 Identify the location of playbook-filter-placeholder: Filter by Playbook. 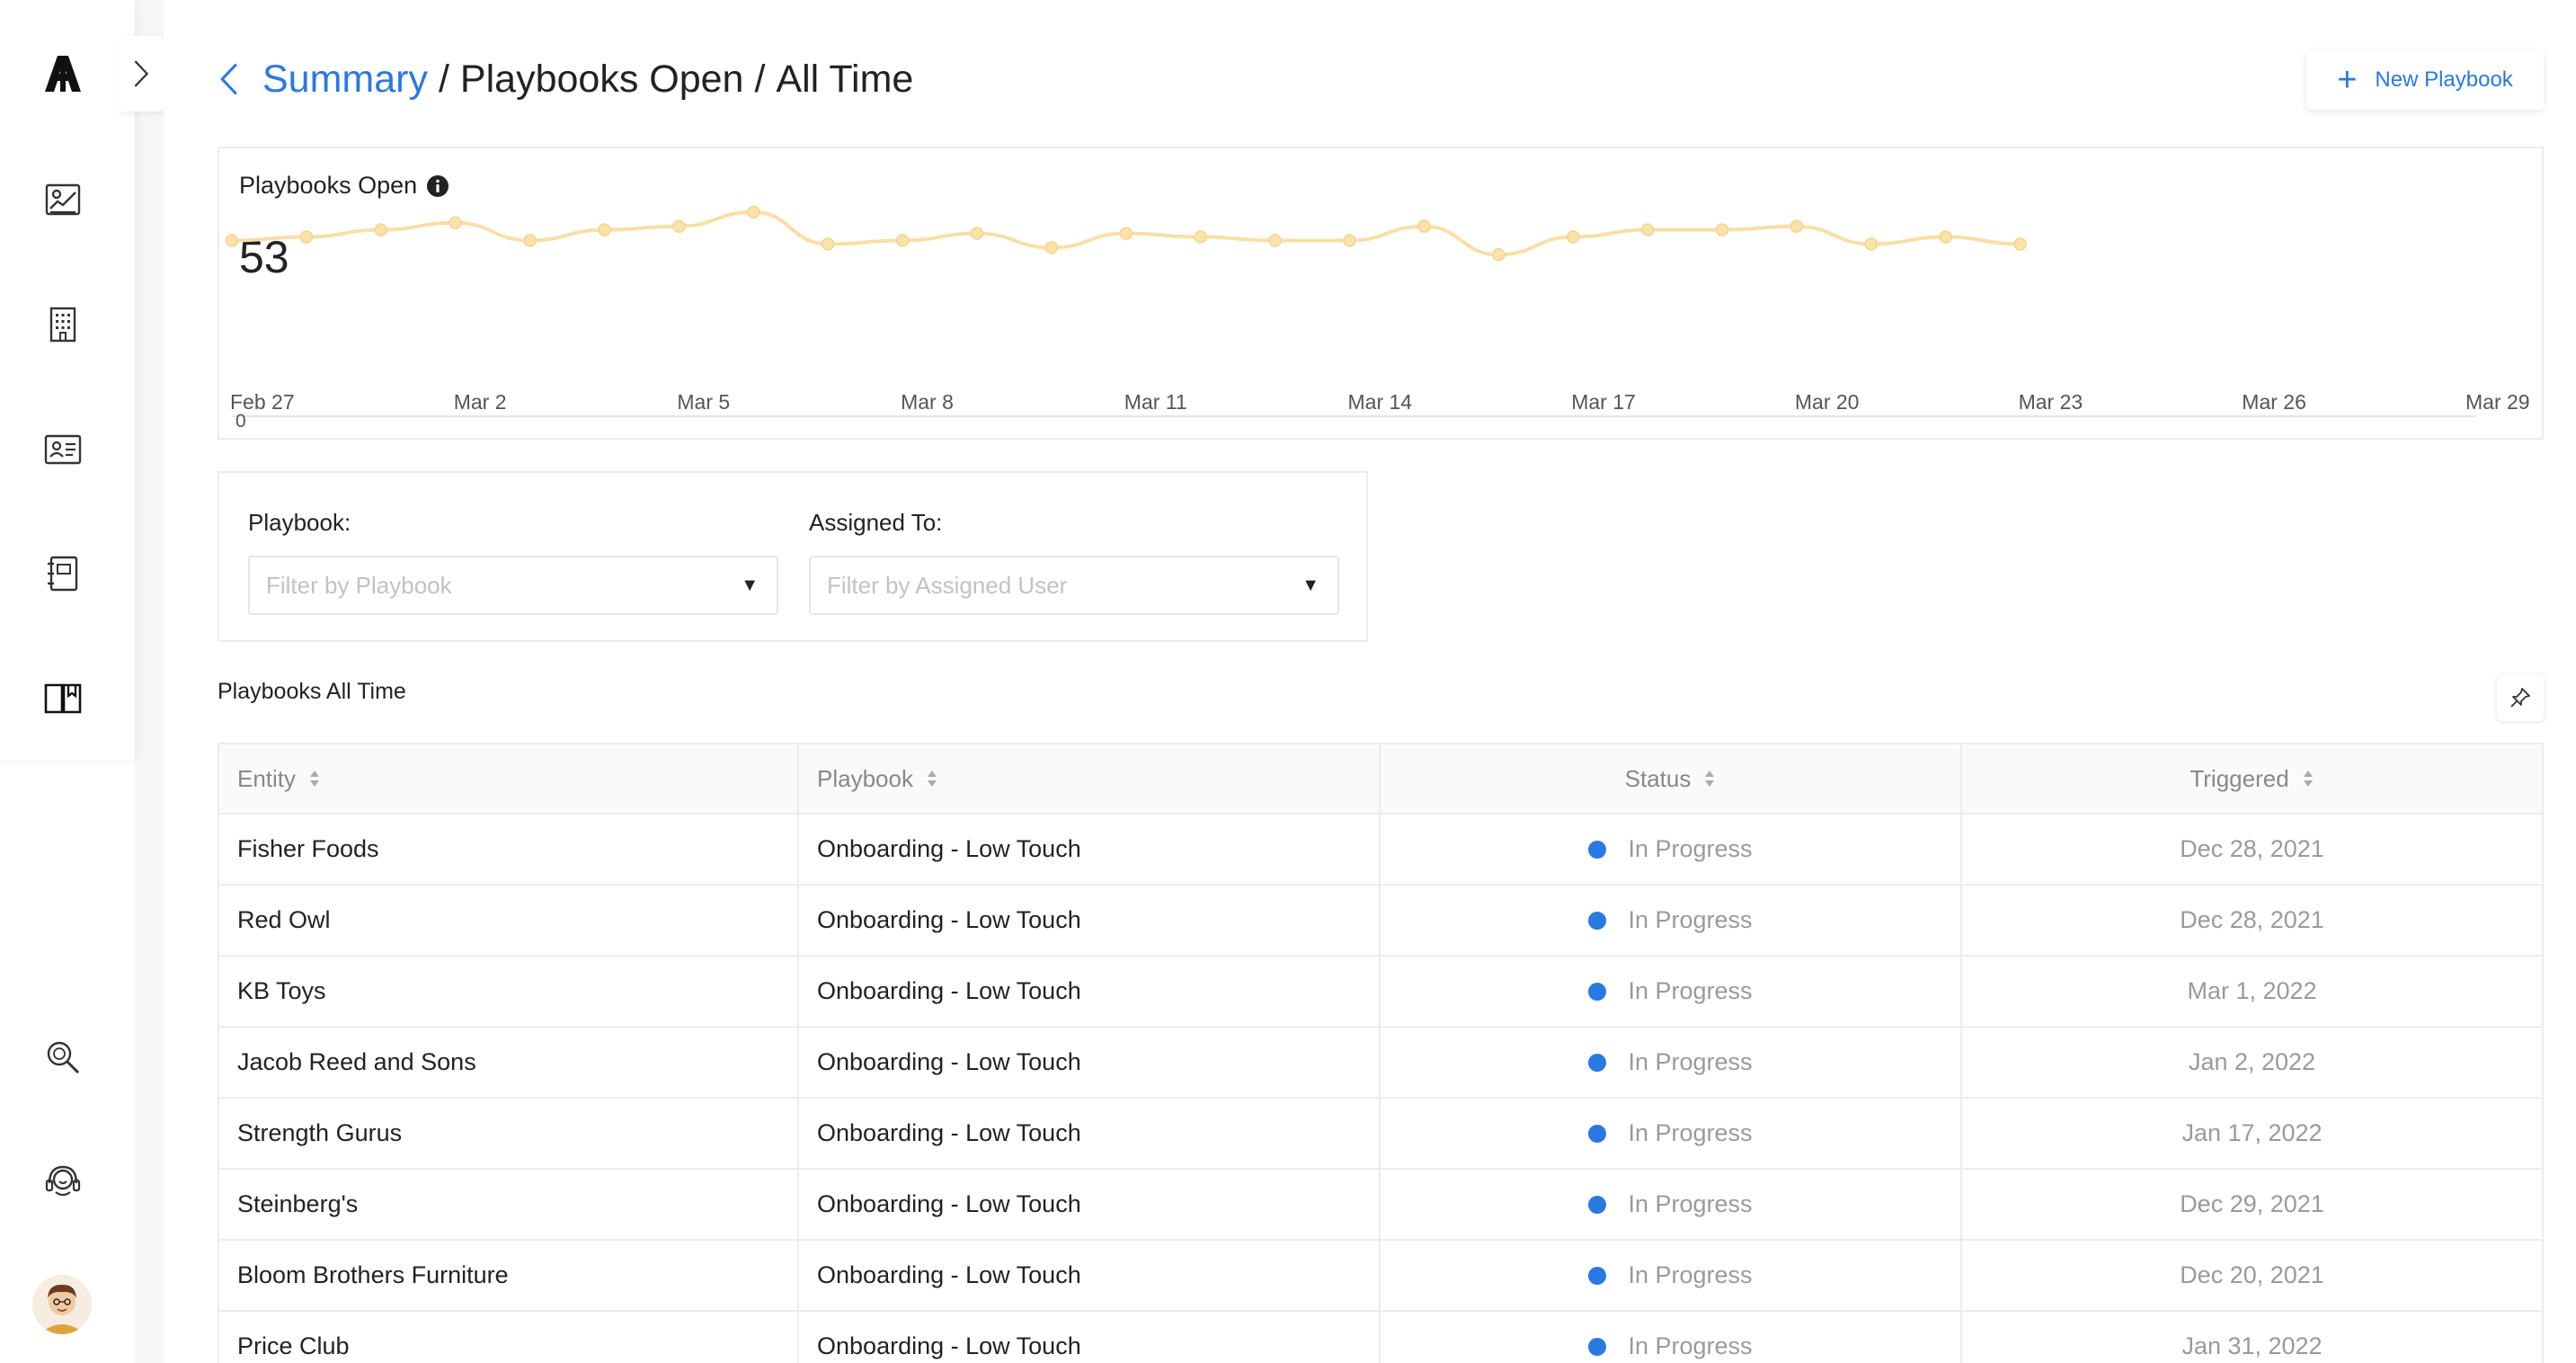
(359, 585).